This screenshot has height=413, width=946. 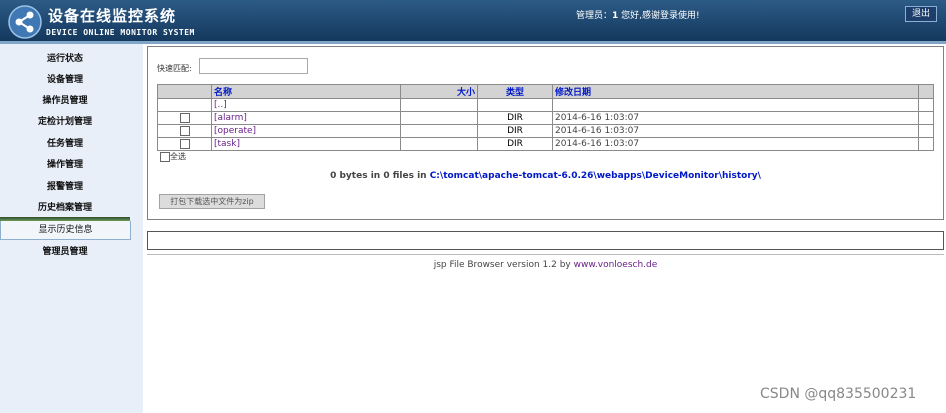 What do you see at coordinates (65, 230) in the screenshot?
I see `sidebar-subitem-show-history: 显示历史信息` at bounding box center [65, 230].